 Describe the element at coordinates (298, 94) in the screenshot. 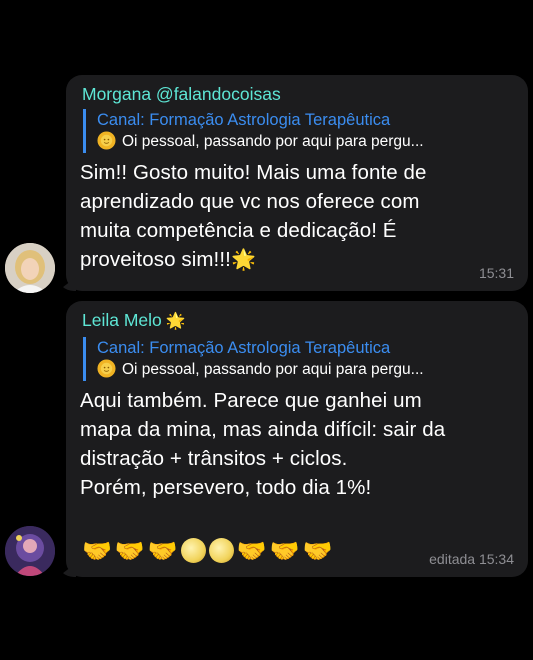

I see `sender-name: Morgana @falandocoisas` at that location.